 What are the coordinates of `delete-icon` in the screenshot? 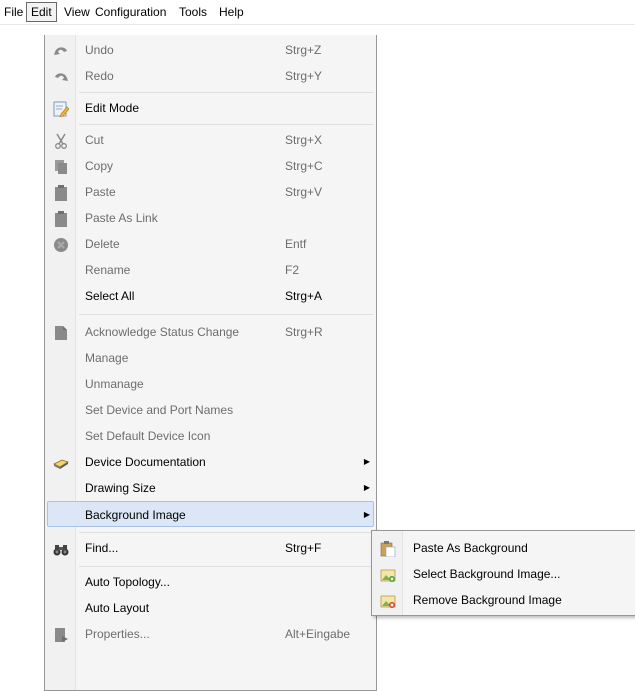 It's located at (61, 244).